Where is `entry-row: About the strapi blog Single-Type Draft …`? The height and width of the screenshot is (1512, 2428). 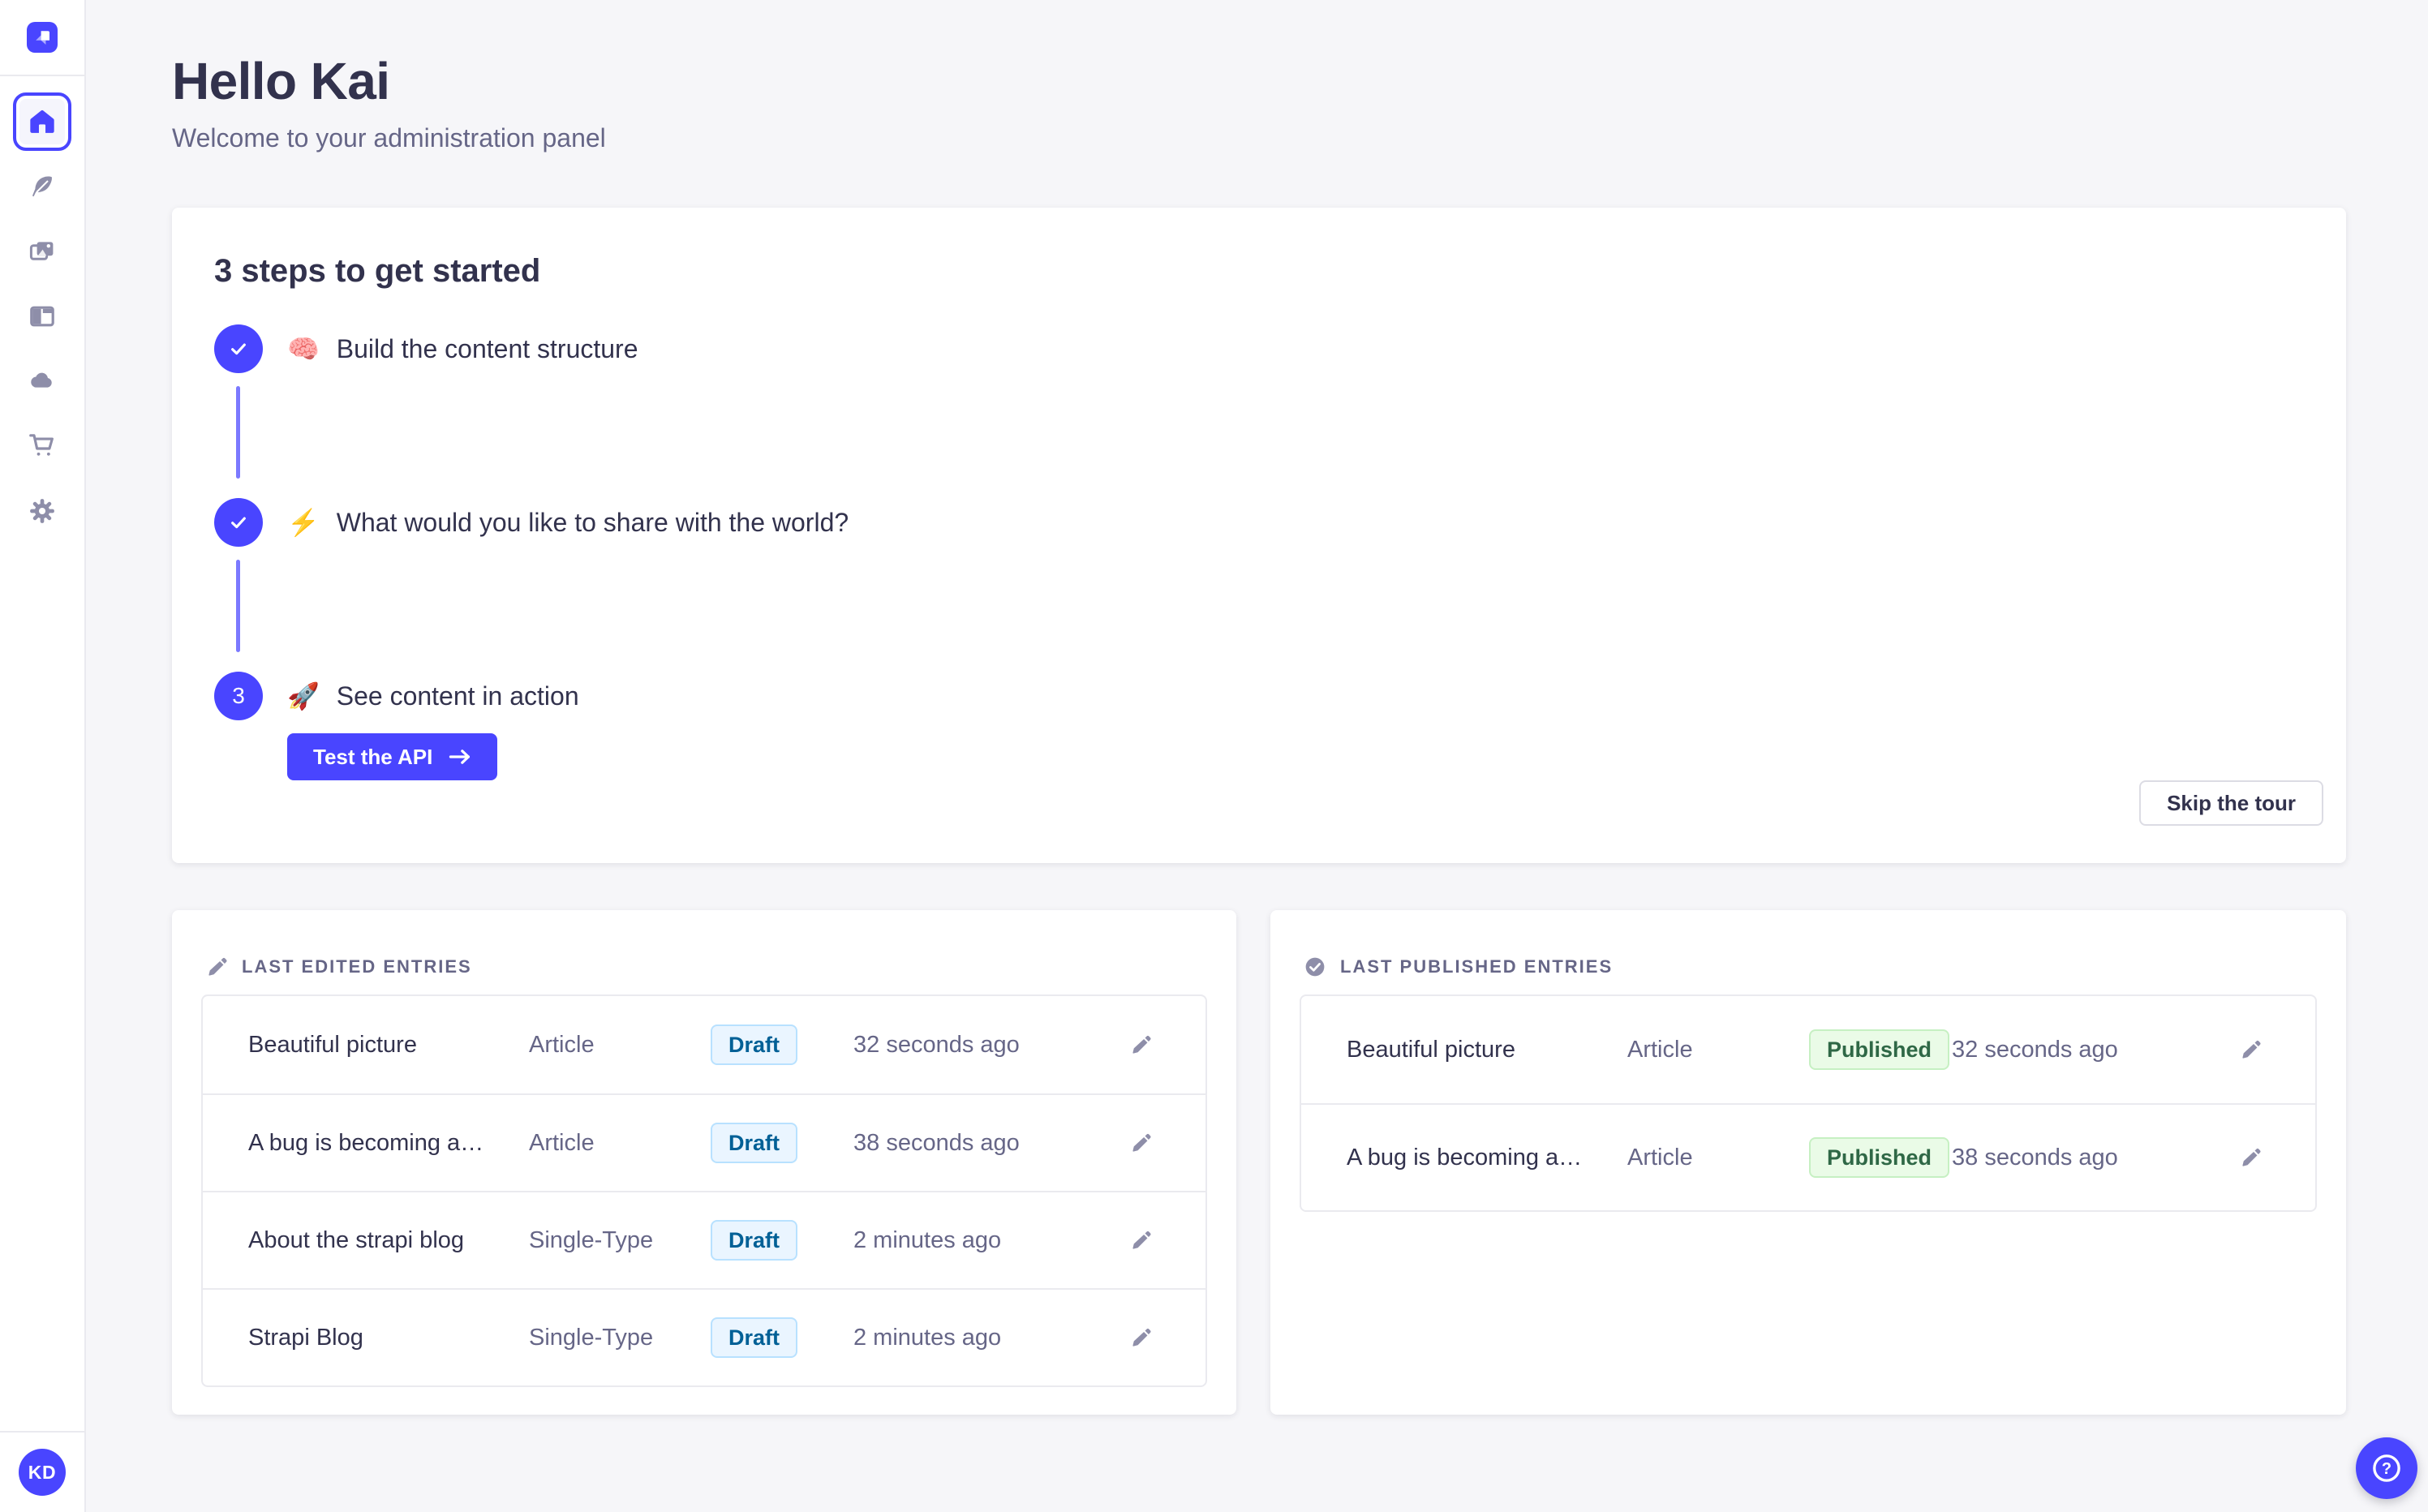 entry-row: About the strapi blog Single-Type Draft … is located at coordinates (704, 1239).